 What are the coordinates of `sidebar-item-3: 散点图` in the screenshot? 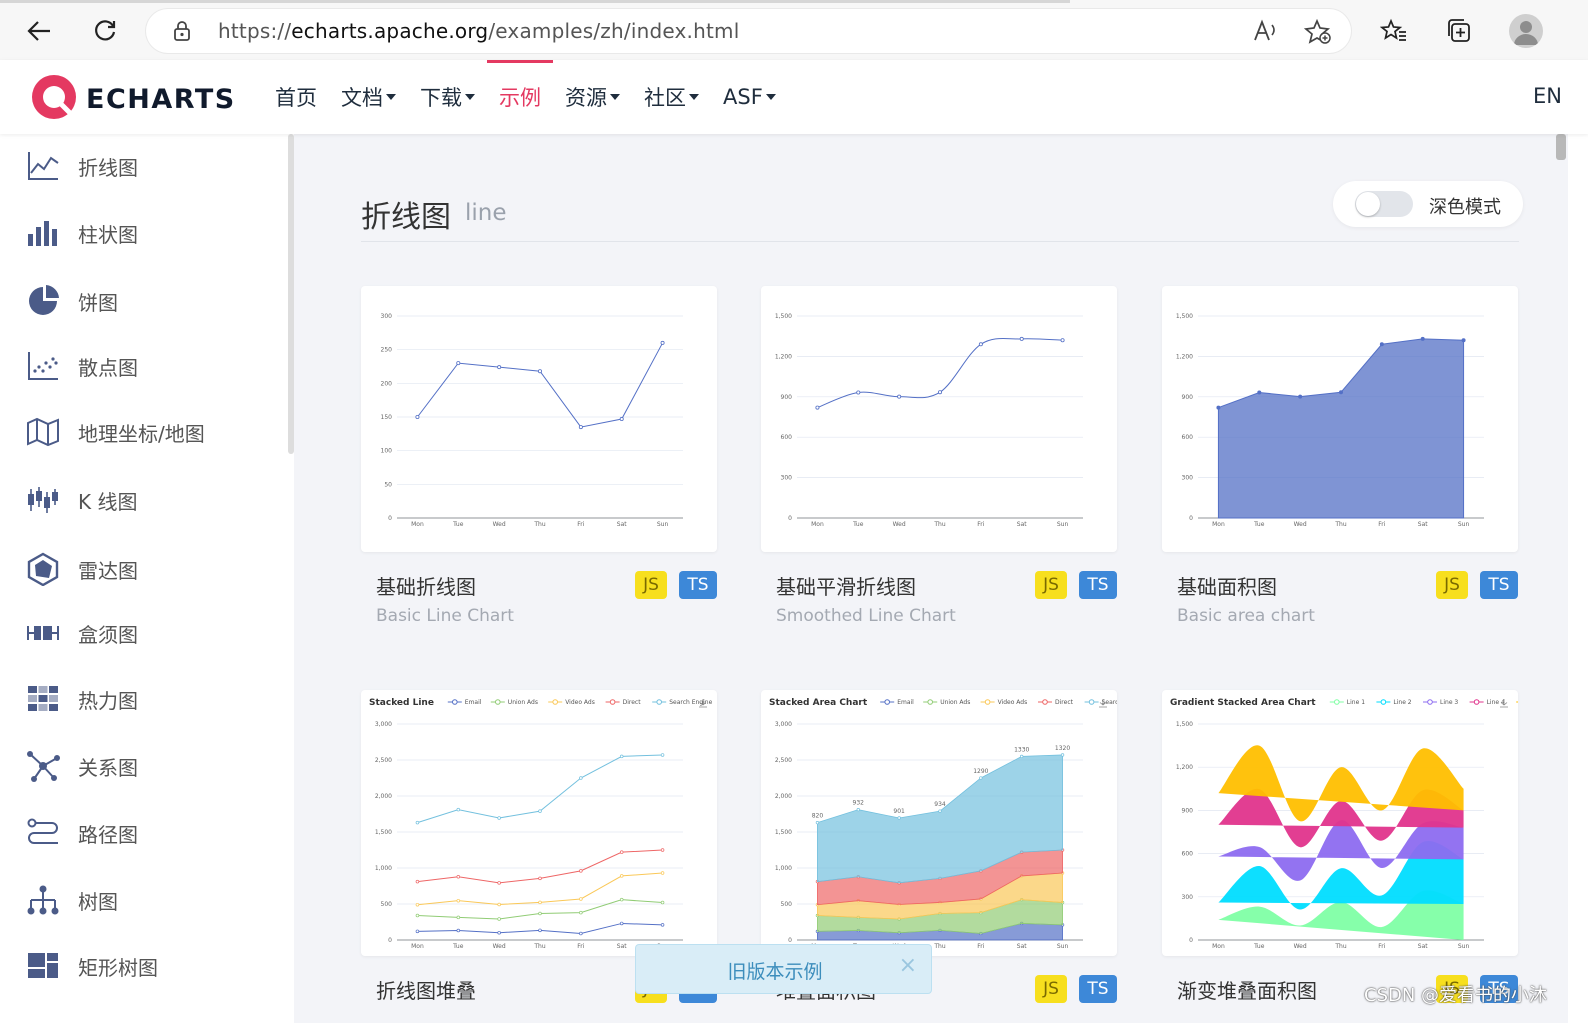 It's located at (82, 366).